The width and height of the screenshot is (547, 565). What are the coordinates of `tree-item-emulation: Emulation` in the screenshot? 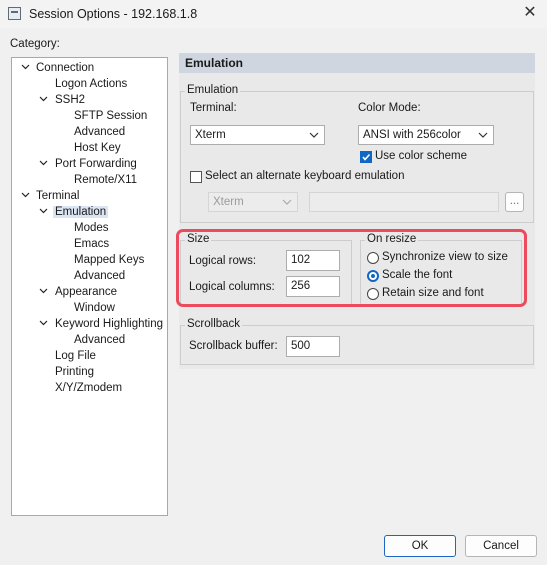 It's located at (81, 212).